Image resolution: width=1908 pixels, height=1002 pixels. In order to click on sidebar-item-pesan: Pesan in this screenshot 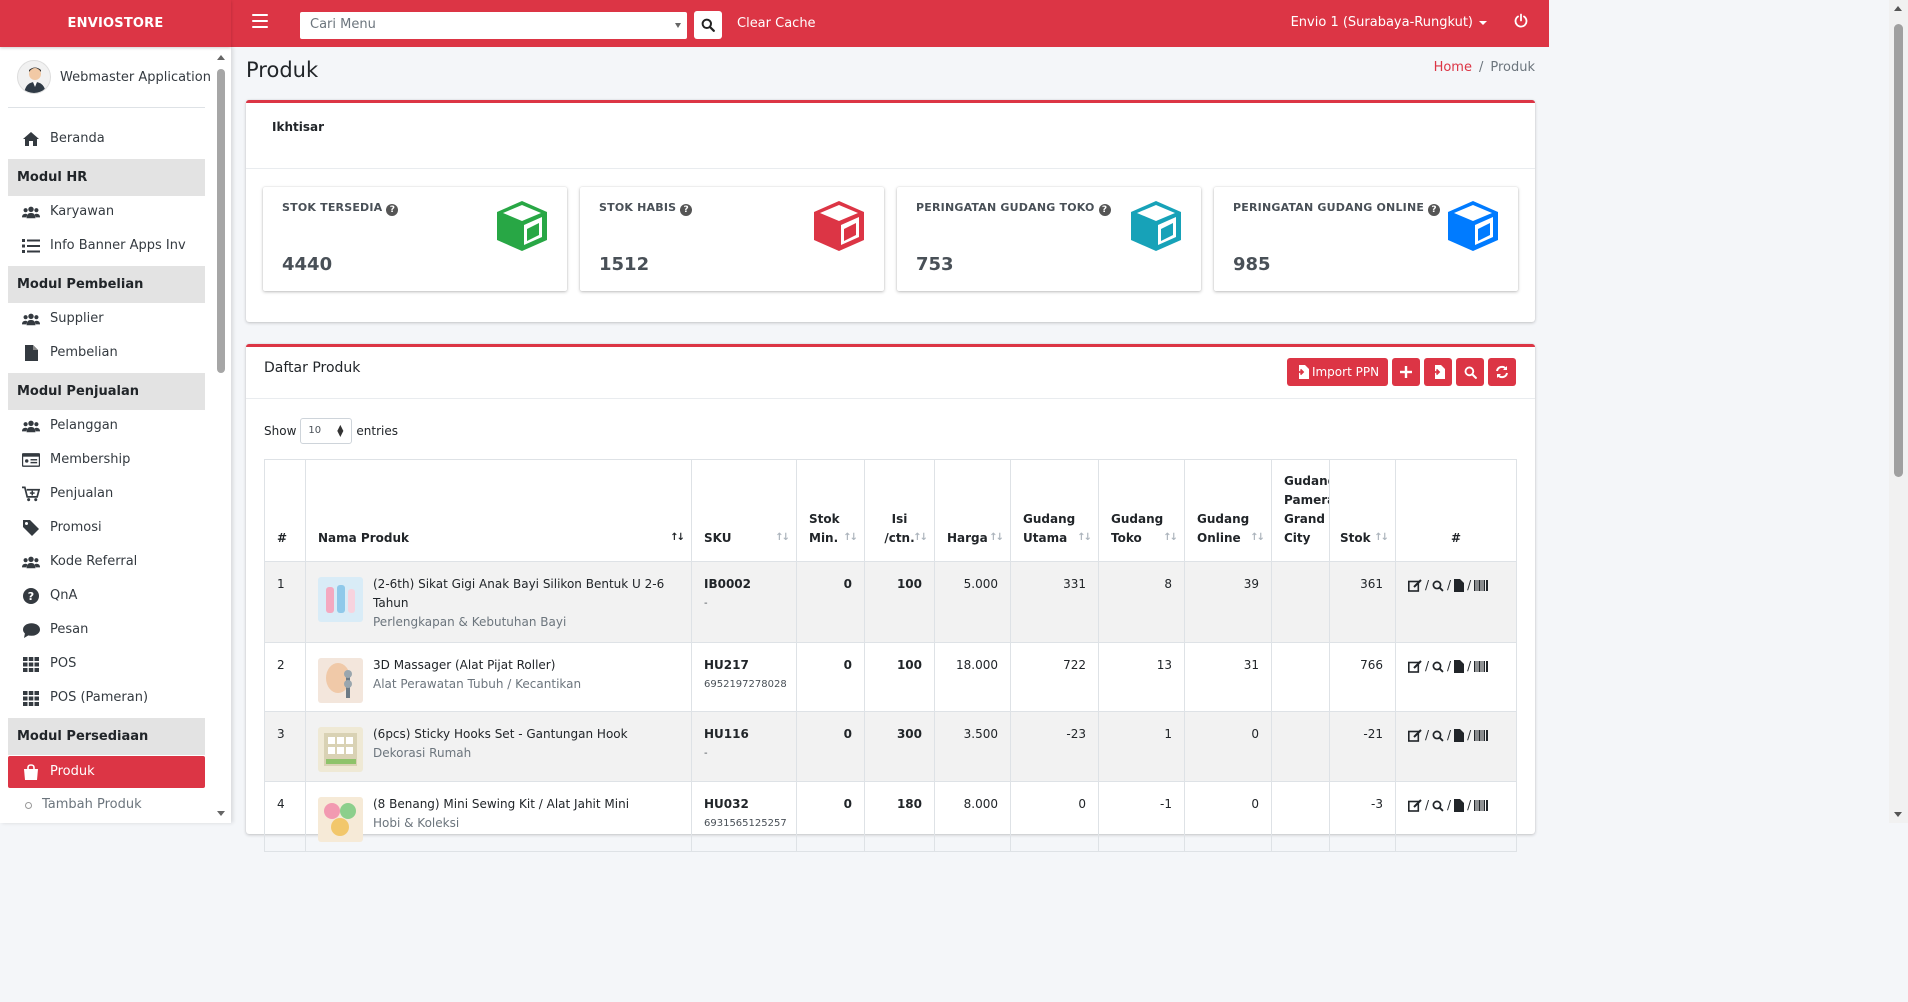, I will do `click(106, 630)`.